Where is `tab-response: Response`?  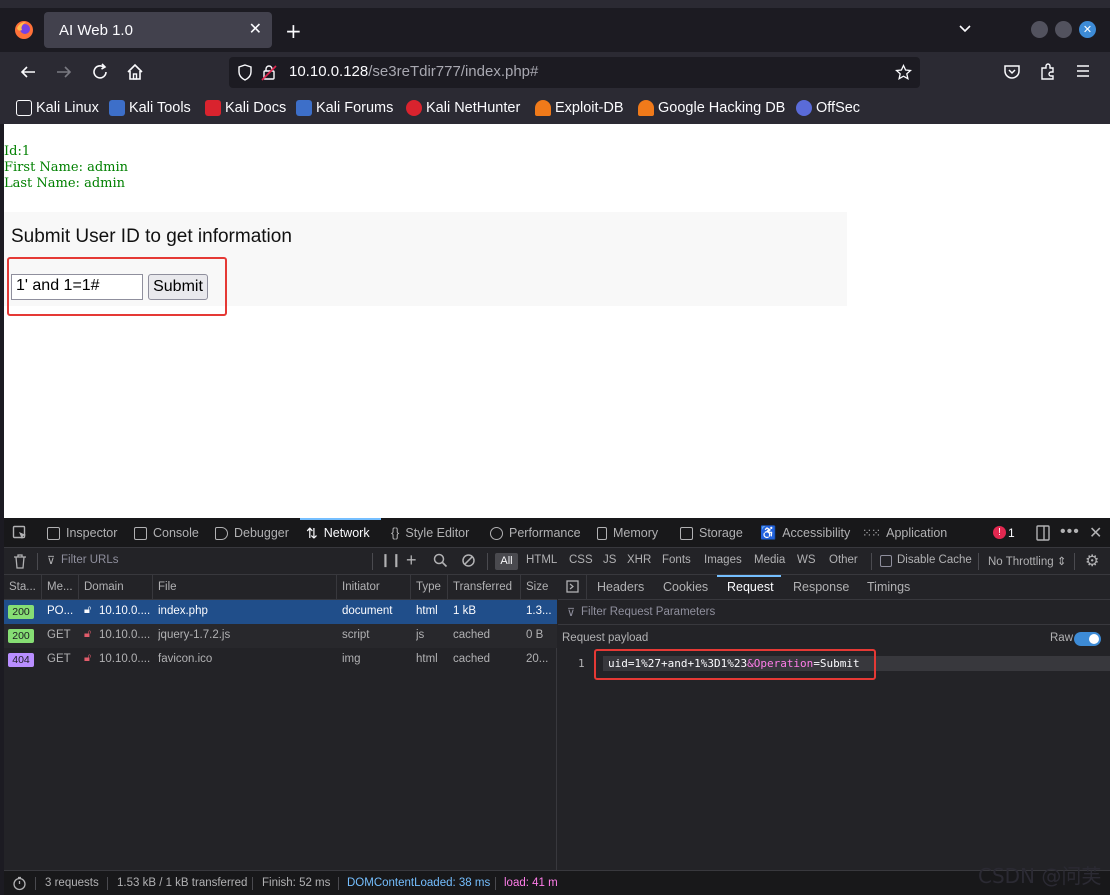
tab-response: Response is located at coordinates (821, 587).